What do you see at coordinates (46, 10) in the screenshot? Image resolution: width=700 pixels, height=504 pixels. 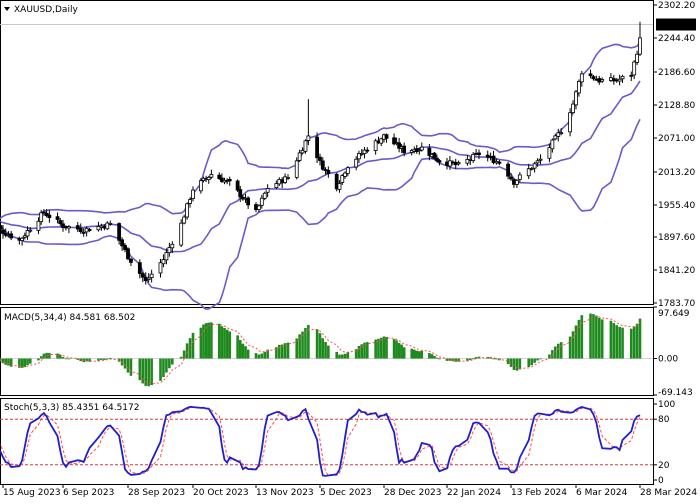 I see `symbol-label: XAUUSD,Daily` at bounding box center [46, 10].